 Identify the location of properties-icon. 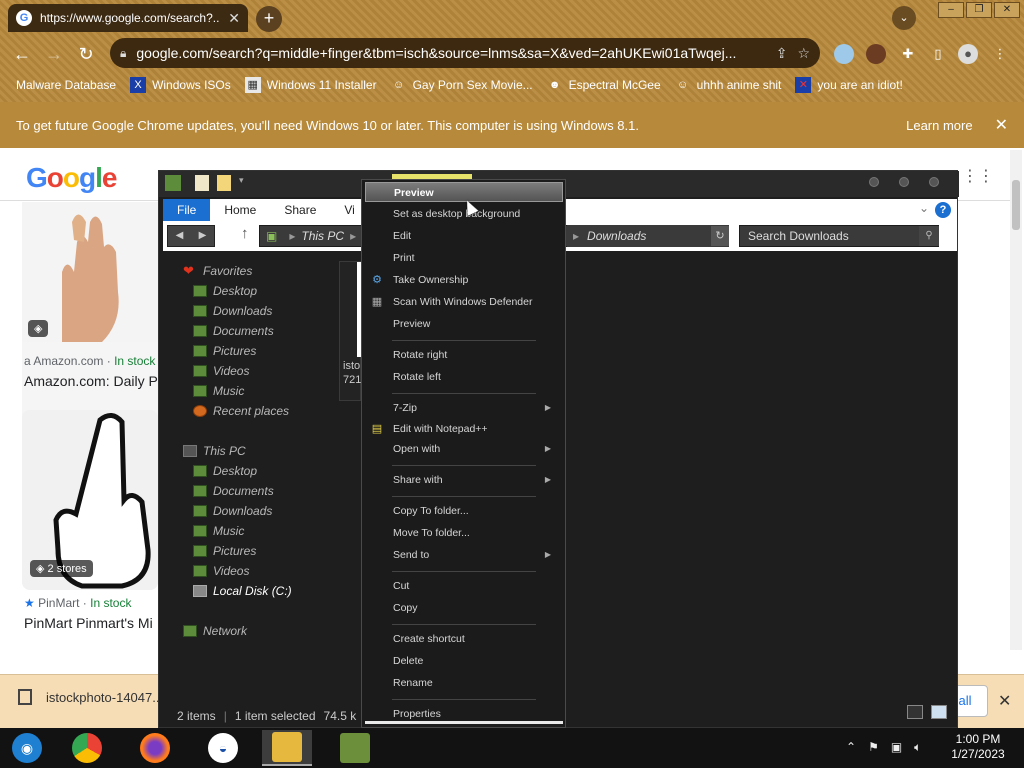
(202, 183).